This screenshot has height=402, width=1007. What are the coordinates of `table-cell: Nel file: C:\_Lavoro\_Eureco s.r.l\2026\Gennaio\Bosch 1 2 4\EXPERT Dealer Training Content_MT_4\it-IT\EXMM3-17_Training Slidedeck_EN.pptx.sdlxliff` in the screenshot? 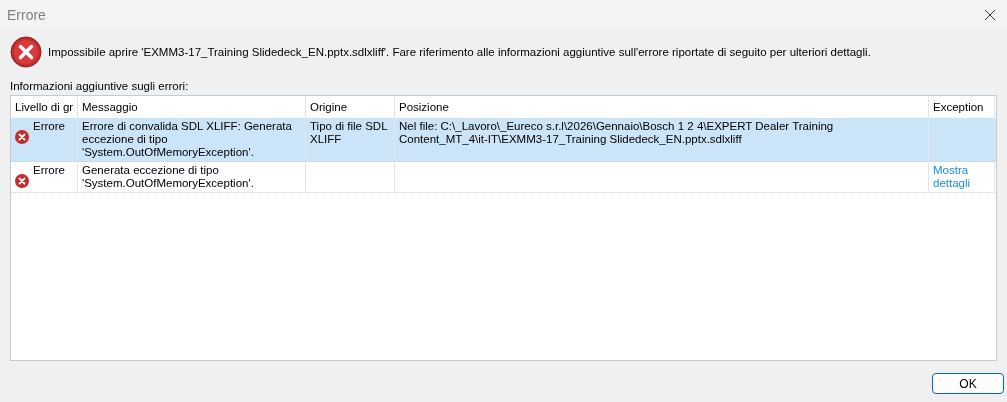 It's located at (616, 132).